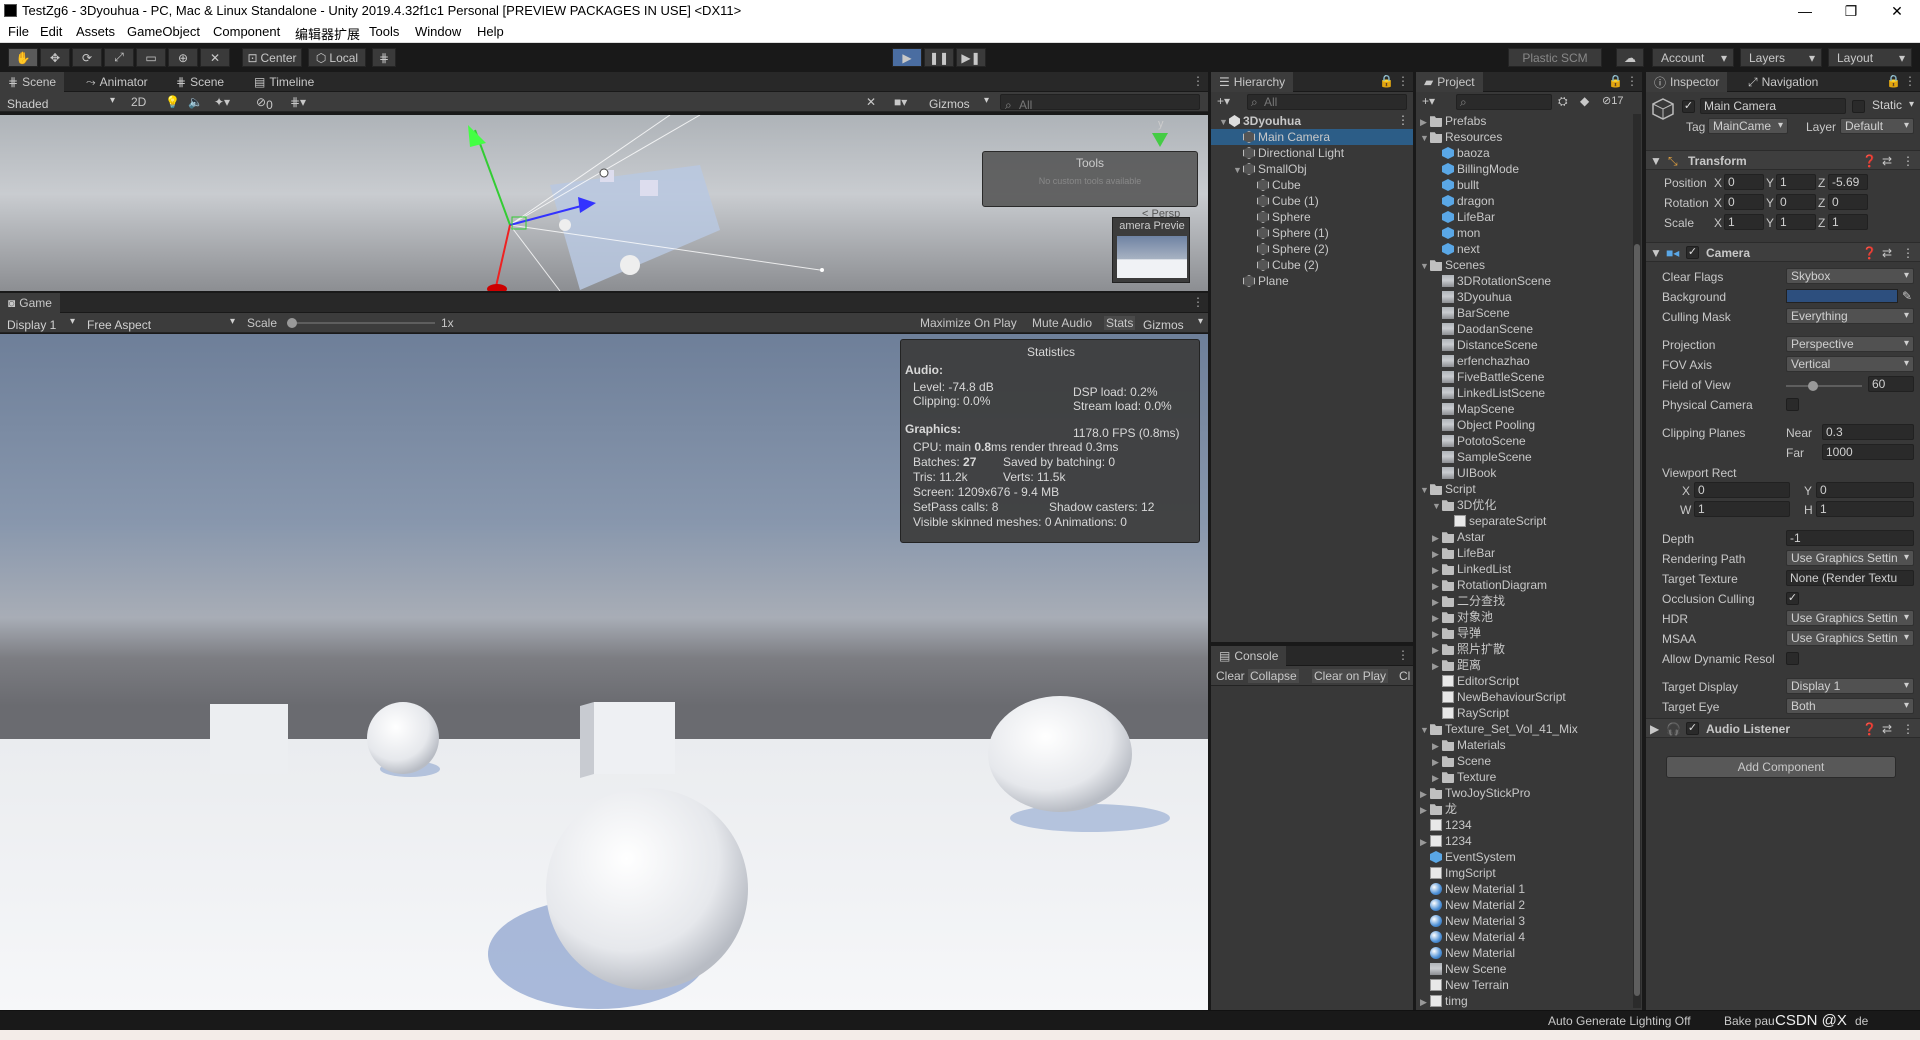 The image size is (1920, 1040). What do you see at coordinates (1525, 137) in the screenshot?
I see `project-item: ▼ Resources` at bounding box center [1525, 137].